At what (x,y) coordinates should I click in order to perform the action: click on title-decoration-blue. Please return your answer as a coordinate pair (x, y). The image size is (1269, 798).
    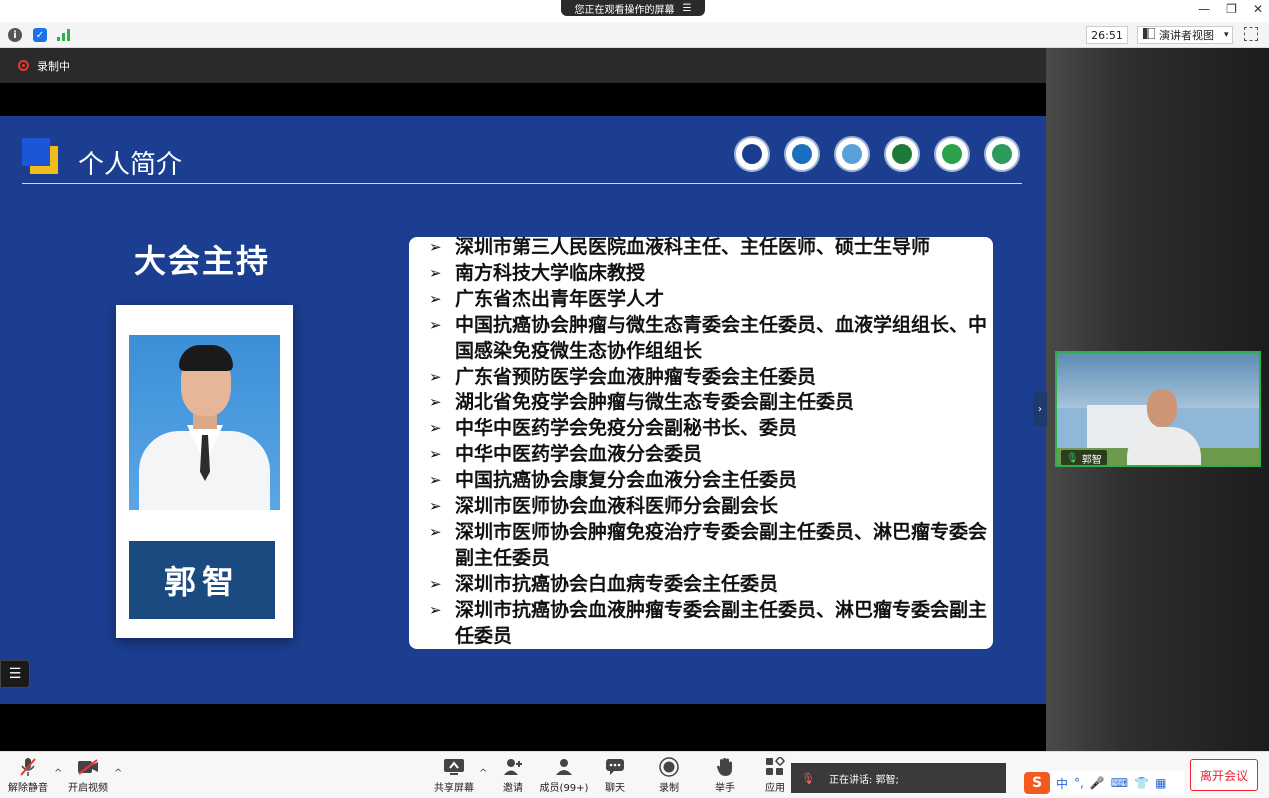
    Looking at the image, I should click on (36, 152).